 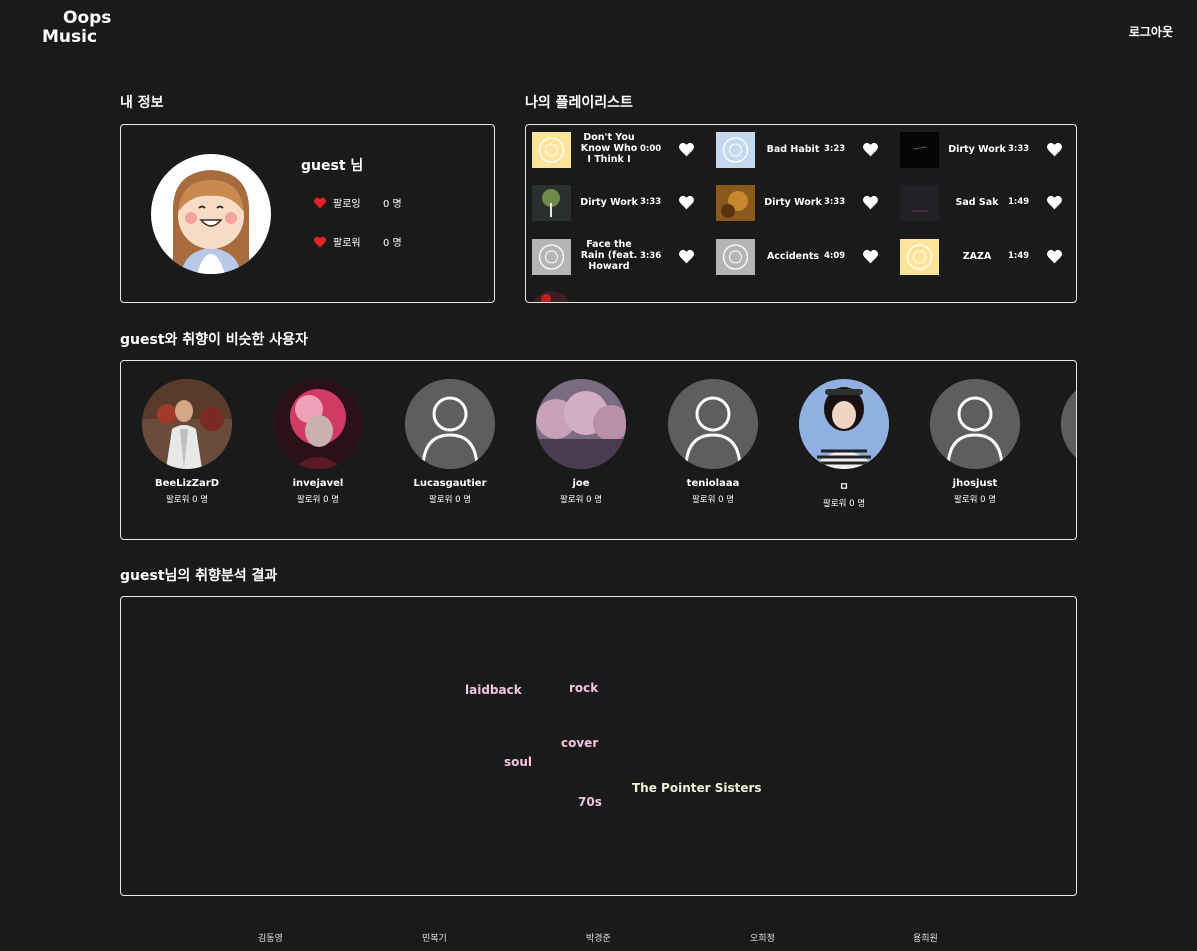 I want to click on user-card: Lucasgautier 팔로워 0 명, so click(x=450, y=442).